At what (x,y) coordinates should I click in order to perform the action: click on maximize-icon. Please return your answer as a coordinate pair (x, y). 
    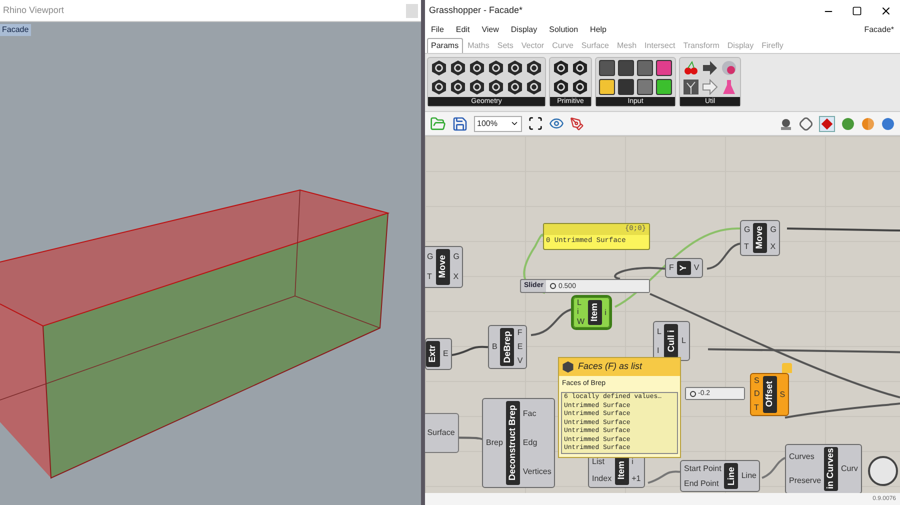
    Looking at the image, I should click on (857, 11).